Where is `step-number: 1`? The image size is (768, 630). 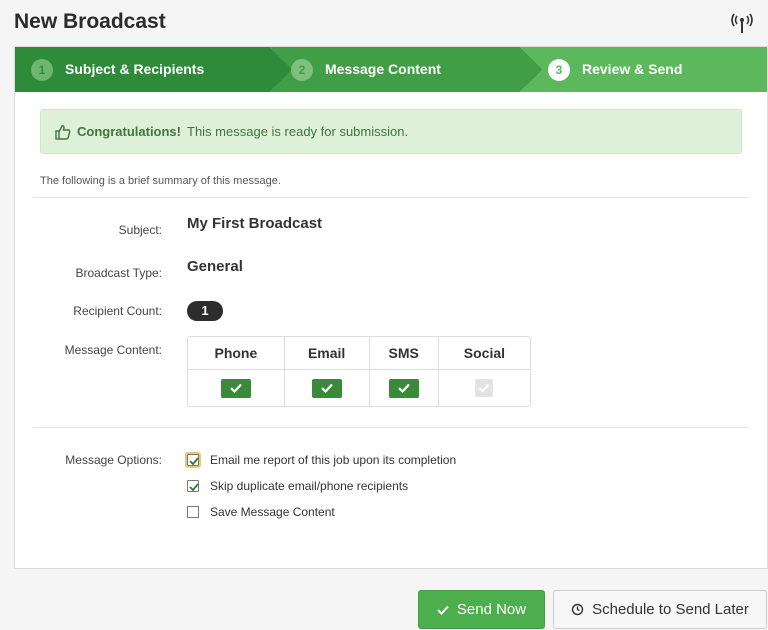
step-number: 1 is located at coordinates (42, 69).